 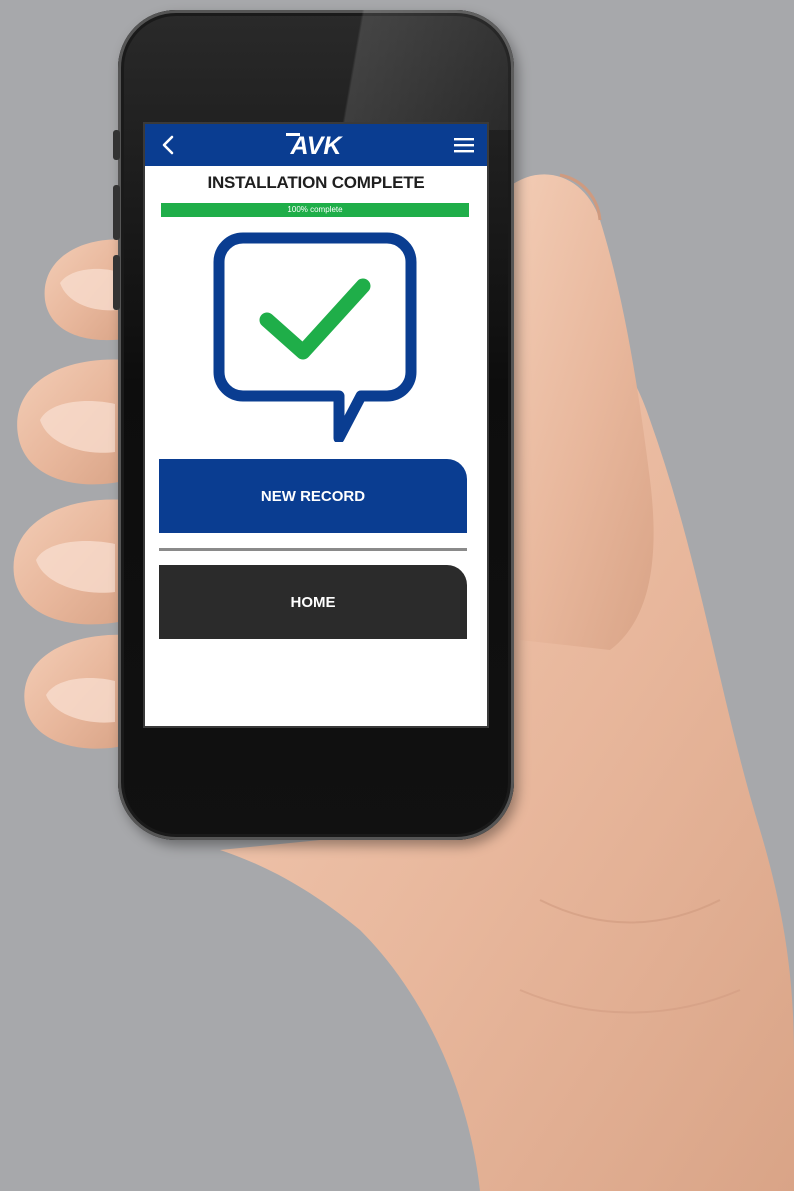 I want to click on progress-bar: 100% complete, so click(x=315, y=210).